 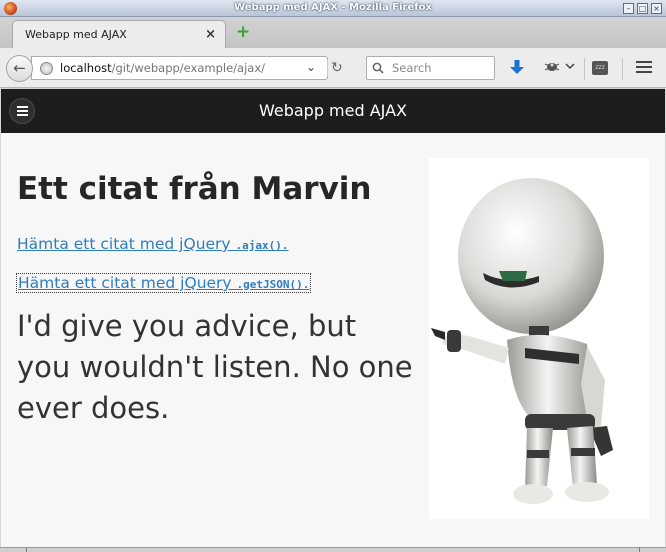 What do you see at coordinates (327, 68) in the screenshot?
I see `url-bar-divider` at bounding box center [327, 68].